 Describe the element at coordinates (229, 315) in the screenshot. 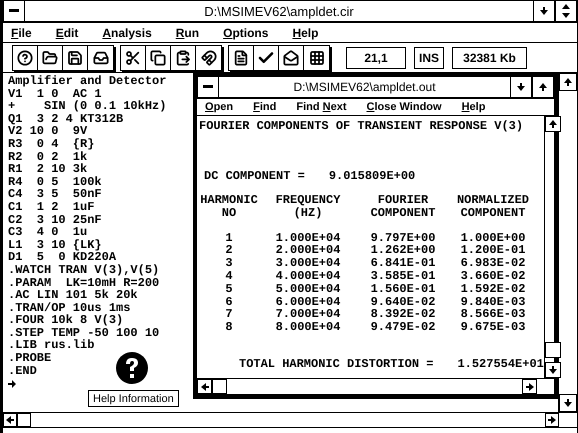

I see `table-cell-text: 7` at that location.